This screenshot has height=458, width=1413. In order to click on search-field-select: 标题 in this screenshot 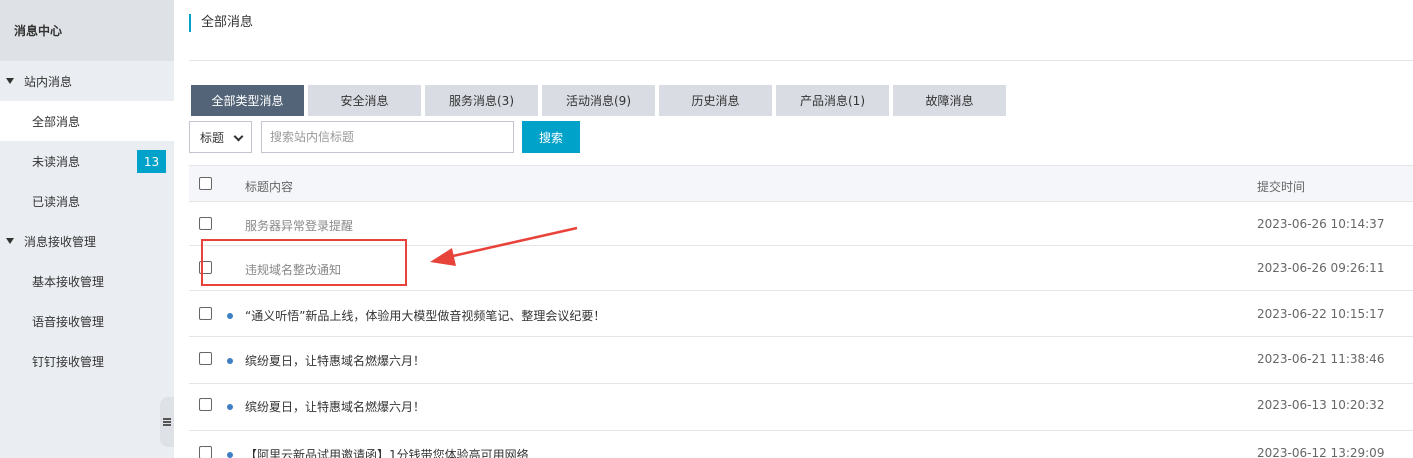, I will do `click(220, 137)`.